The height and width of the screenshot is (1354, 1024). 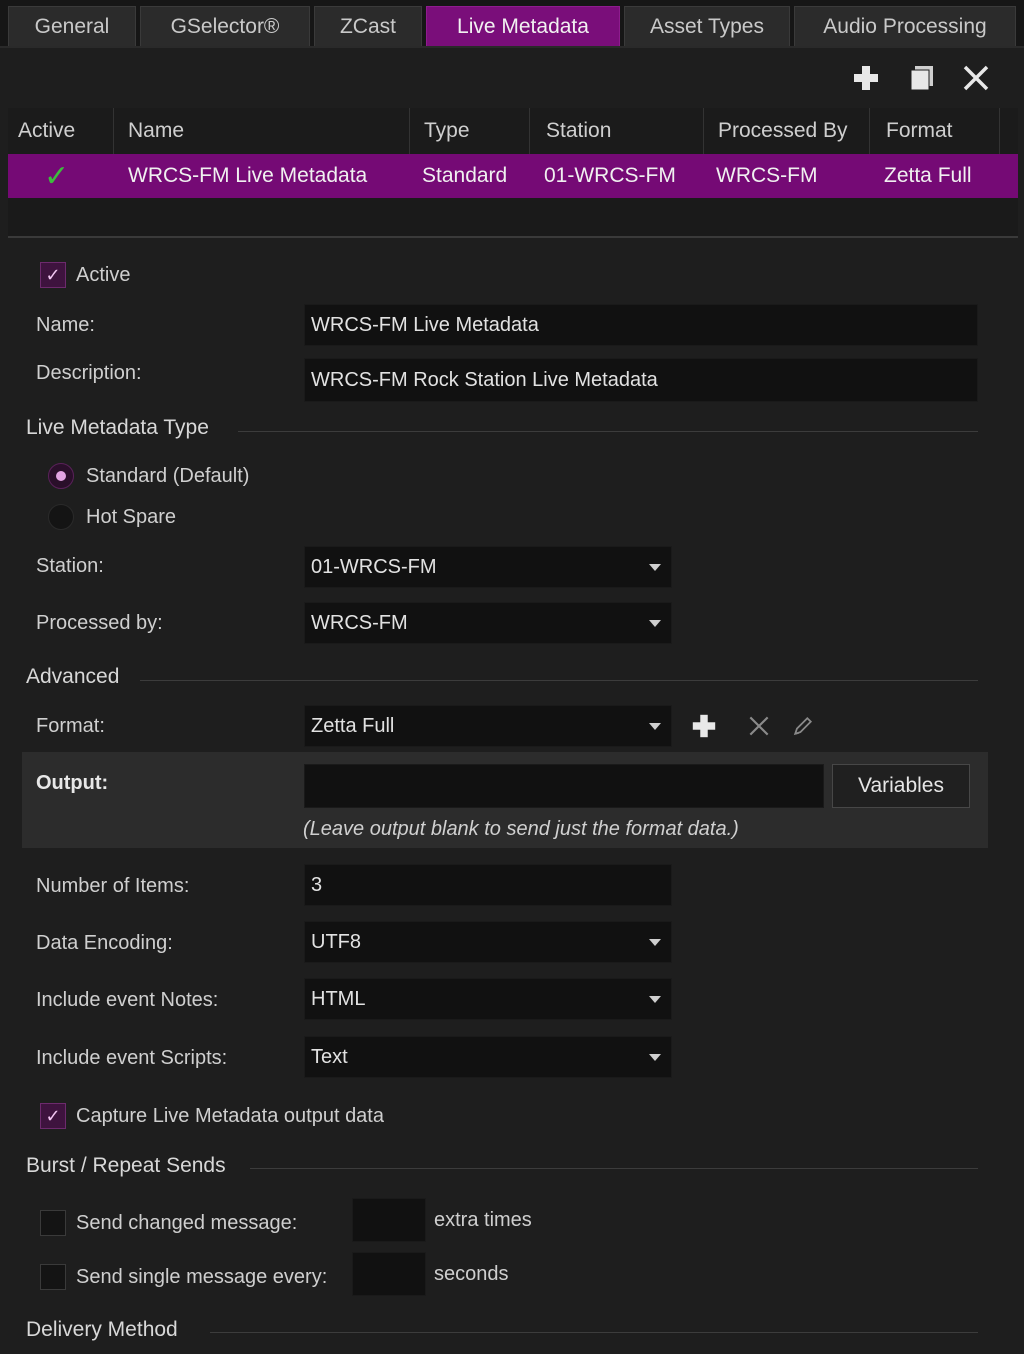 I want to click on include-scripts-dropdown: Text, so click(x=488, y=1057).